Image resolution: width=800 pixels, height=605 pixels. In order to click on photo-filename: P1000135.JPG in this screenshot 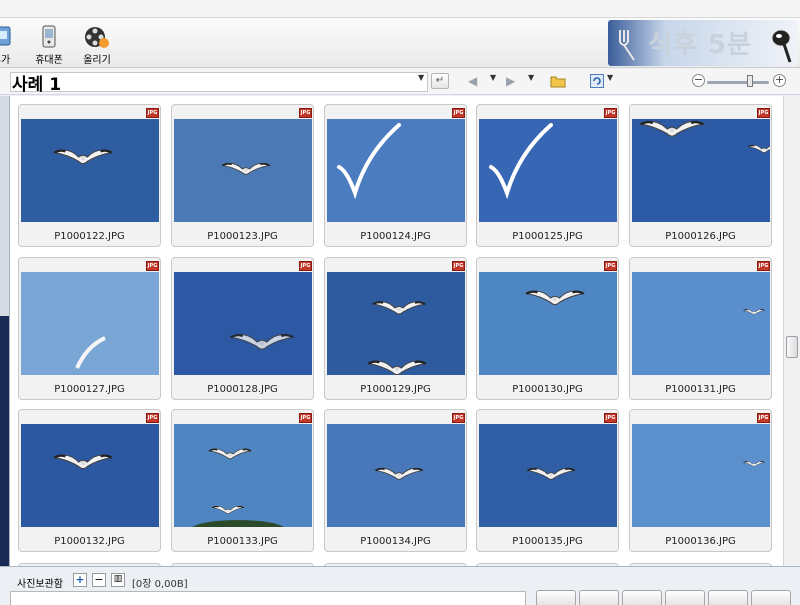, I will do `click(547, 541)`.